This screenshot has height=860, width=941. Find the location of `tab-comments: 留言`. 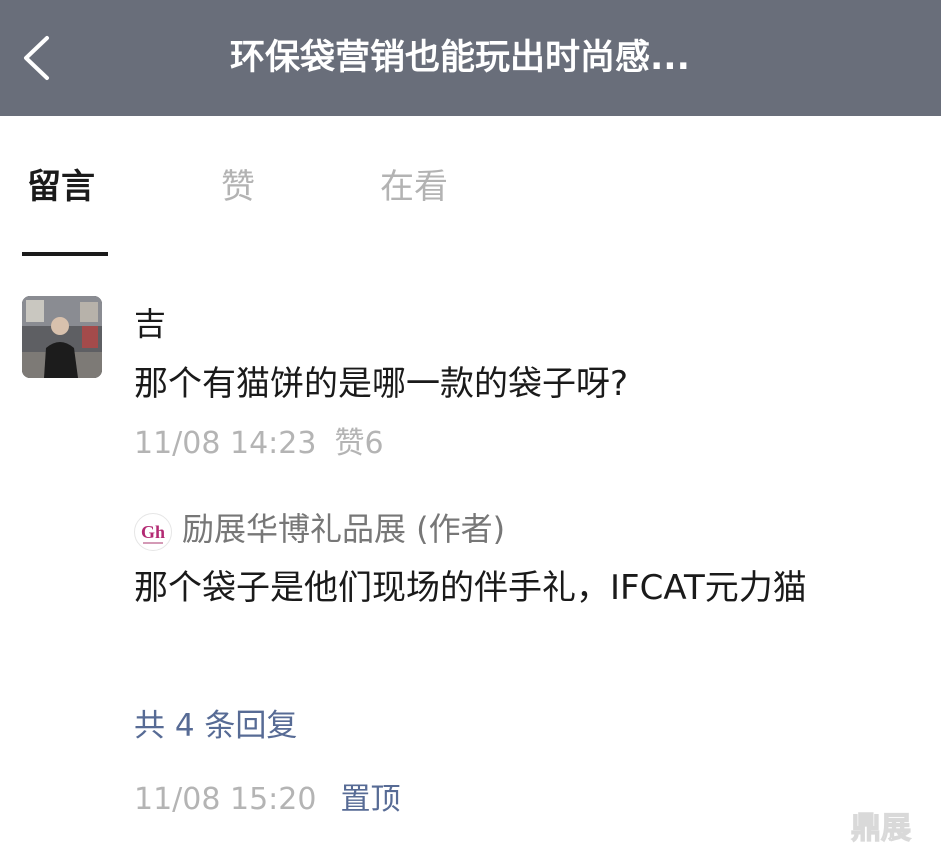

tab-comments: 留言 is located at coordinates (61, 187).